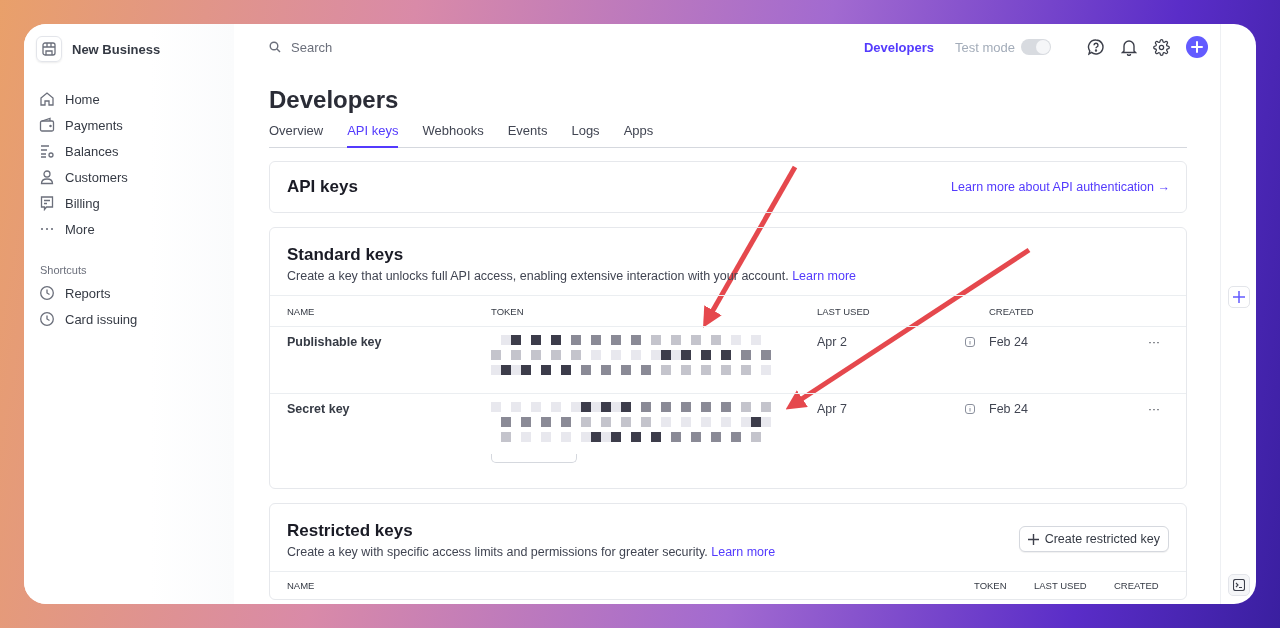 The width and height of the screenshot is (1280, 628). What do you see at coordinates (47, 229) in the screenshot?
I see `dots-icon` at bounding box center [47, 229].